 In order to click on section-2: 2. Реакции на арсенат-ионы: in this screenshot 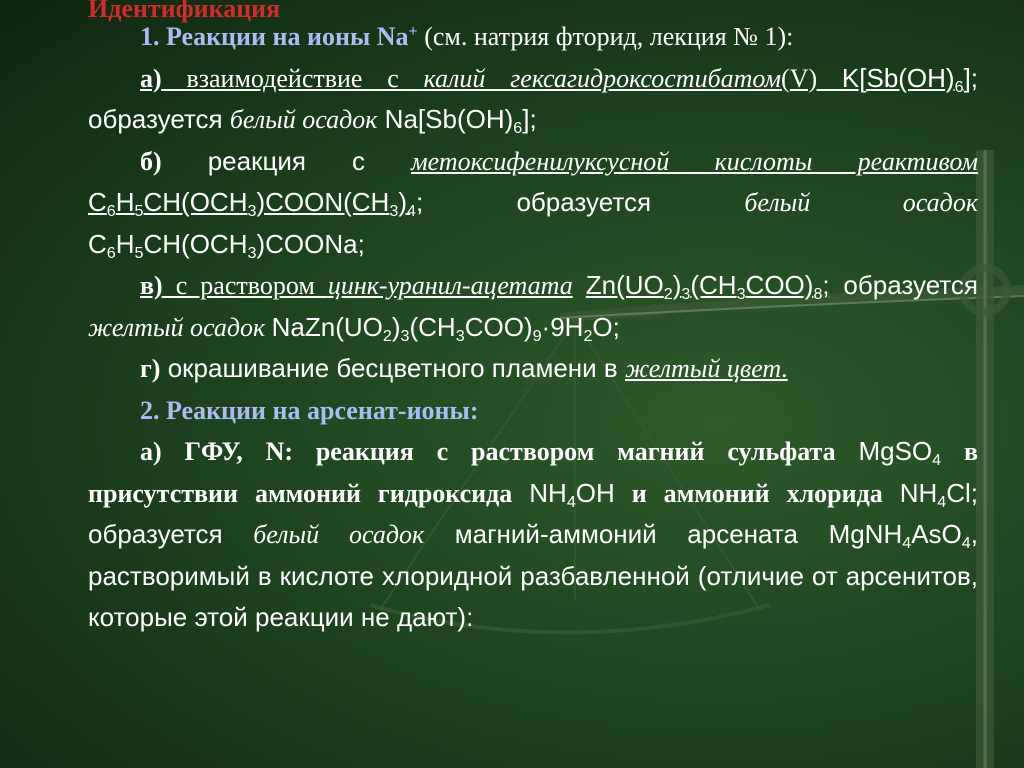, I will do `click(533, 411)`.